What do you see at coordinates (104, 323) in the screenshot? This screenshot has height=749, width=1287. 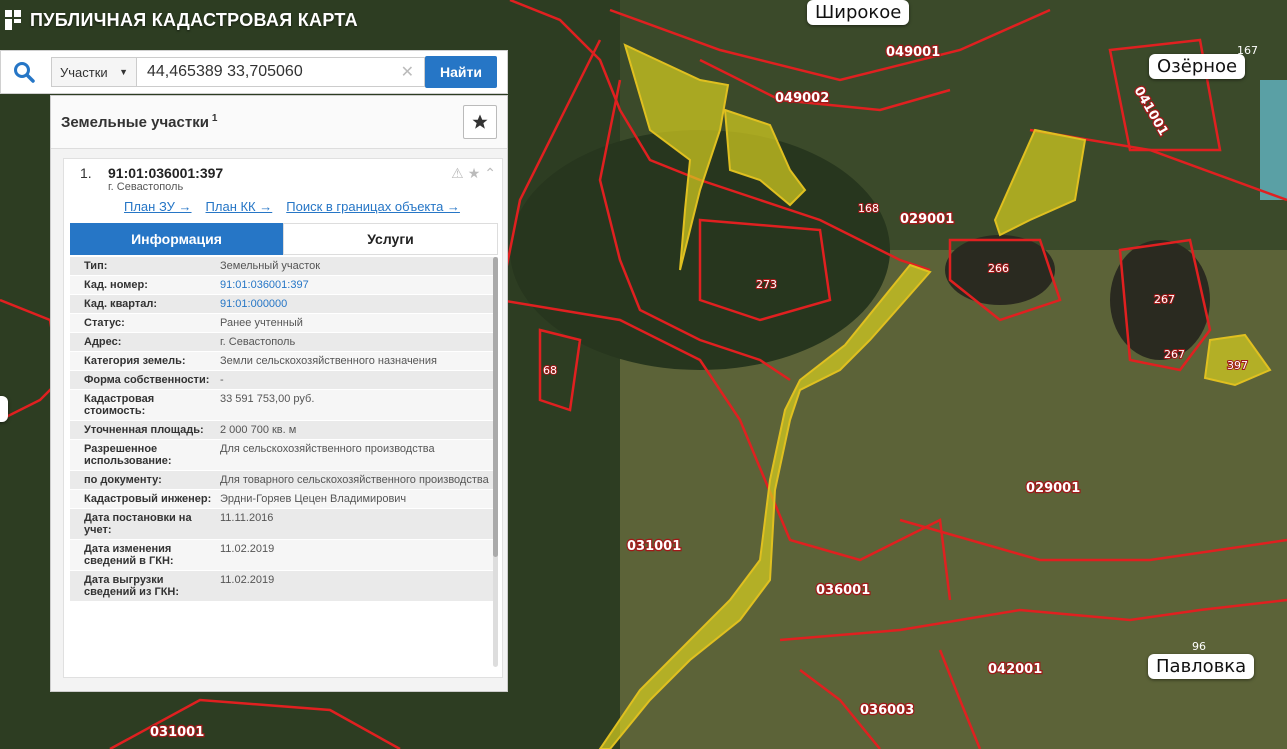 I see `row-key: Статус:` at bounding box center [104, 323].